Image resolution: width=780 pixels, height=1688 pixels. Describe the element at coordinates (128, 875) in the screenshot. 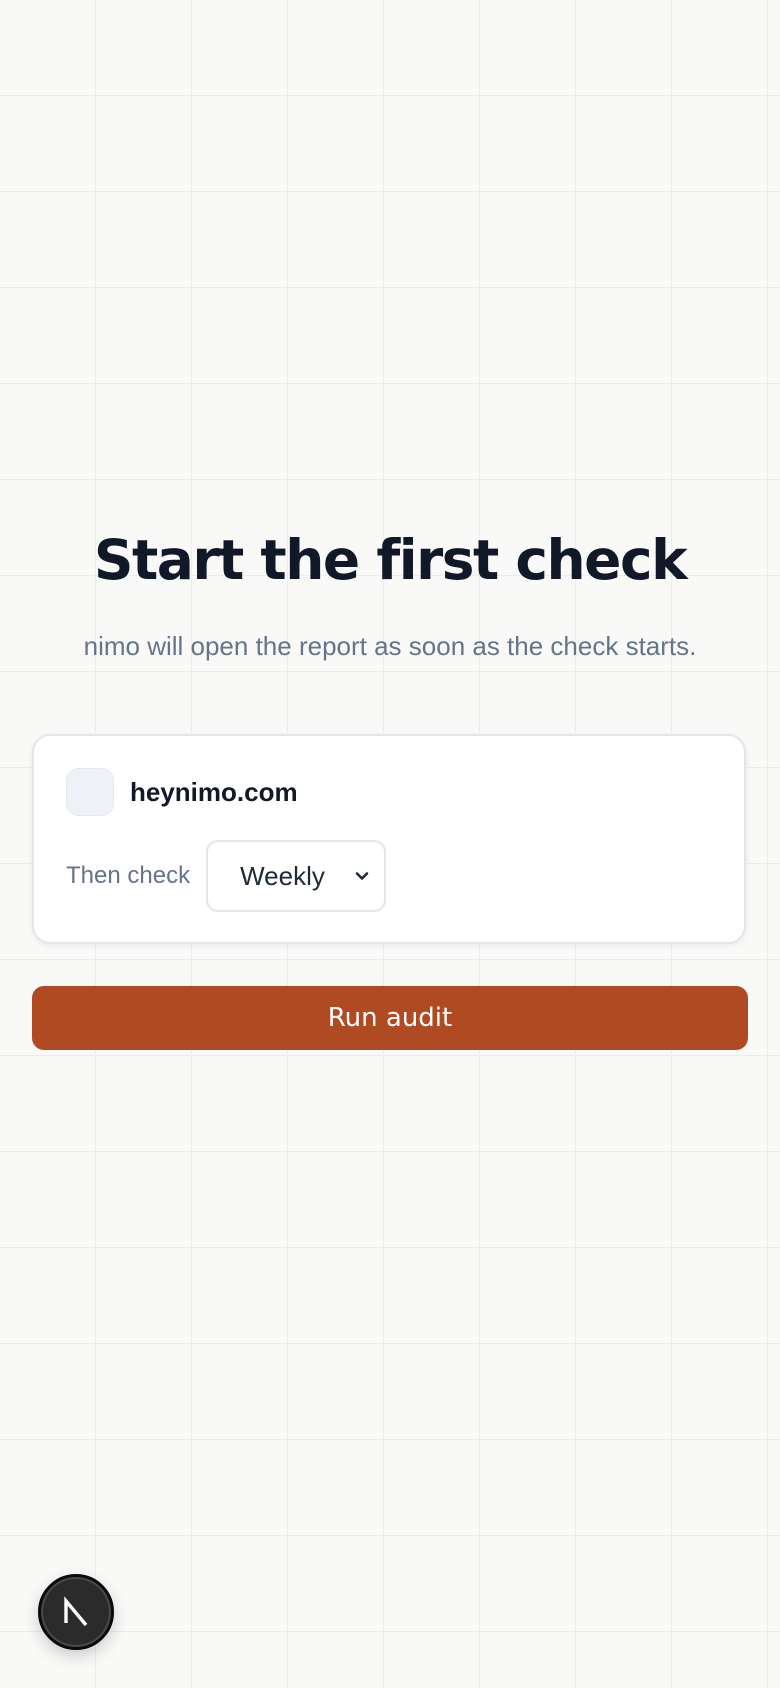

I see `schedule-label: Then check` at that location.